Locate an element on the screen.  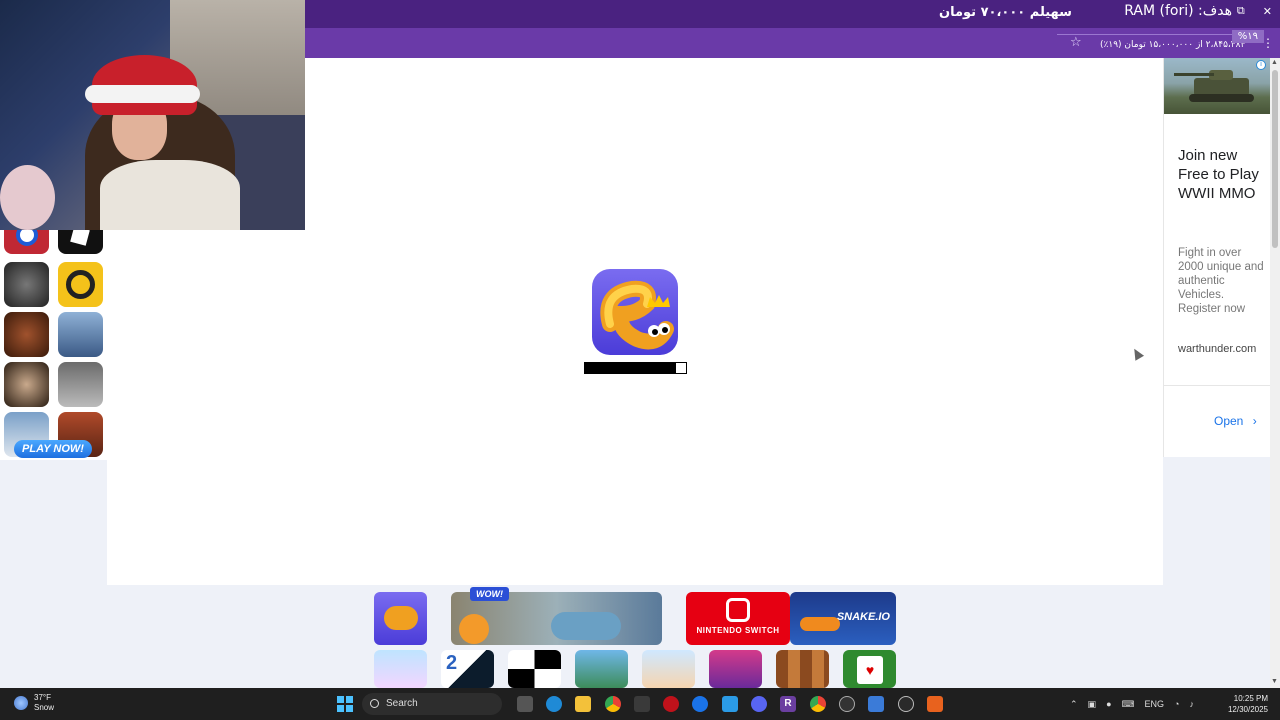
taskbar-clock: 10:25 PM 12/30/2025 is located at coordinates (1248, 704).